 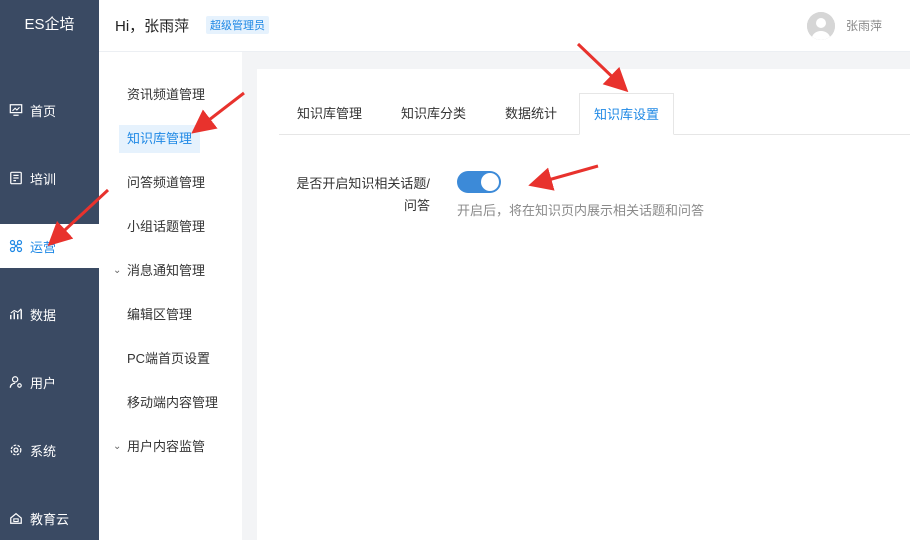 What do you see at coordinates (168, 403) in the screenshot?
I see `submenu-item-mobile-content: 移动端内容管理` at bounding box center [168, 403].